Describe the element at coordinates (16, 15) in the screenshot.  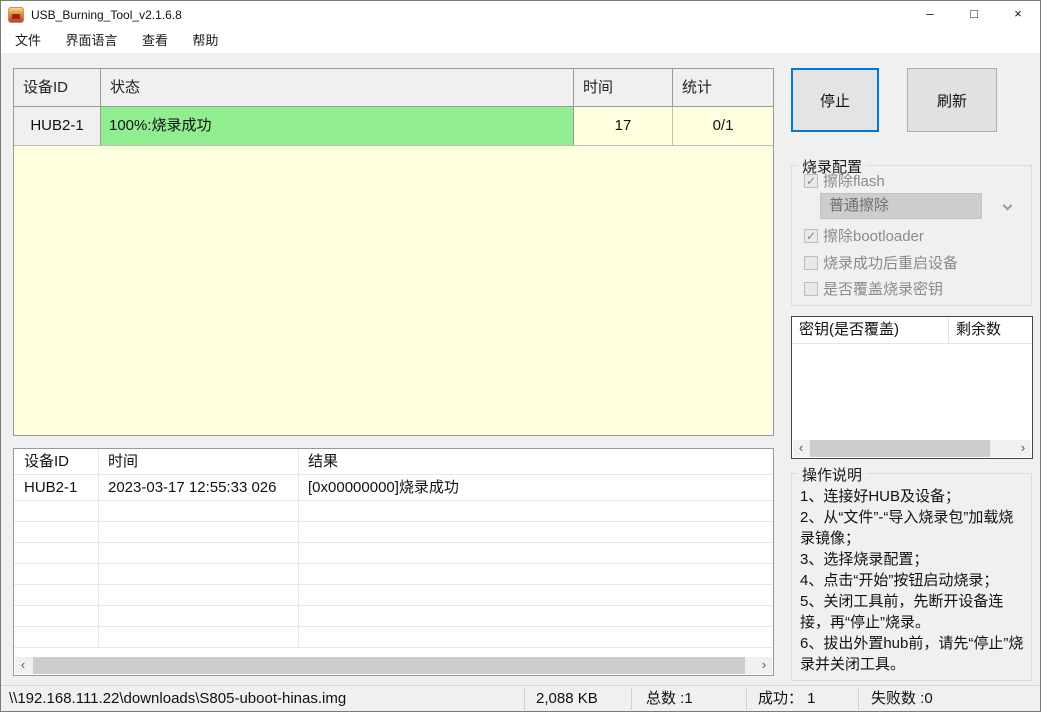
I see `app-icon` at that location.